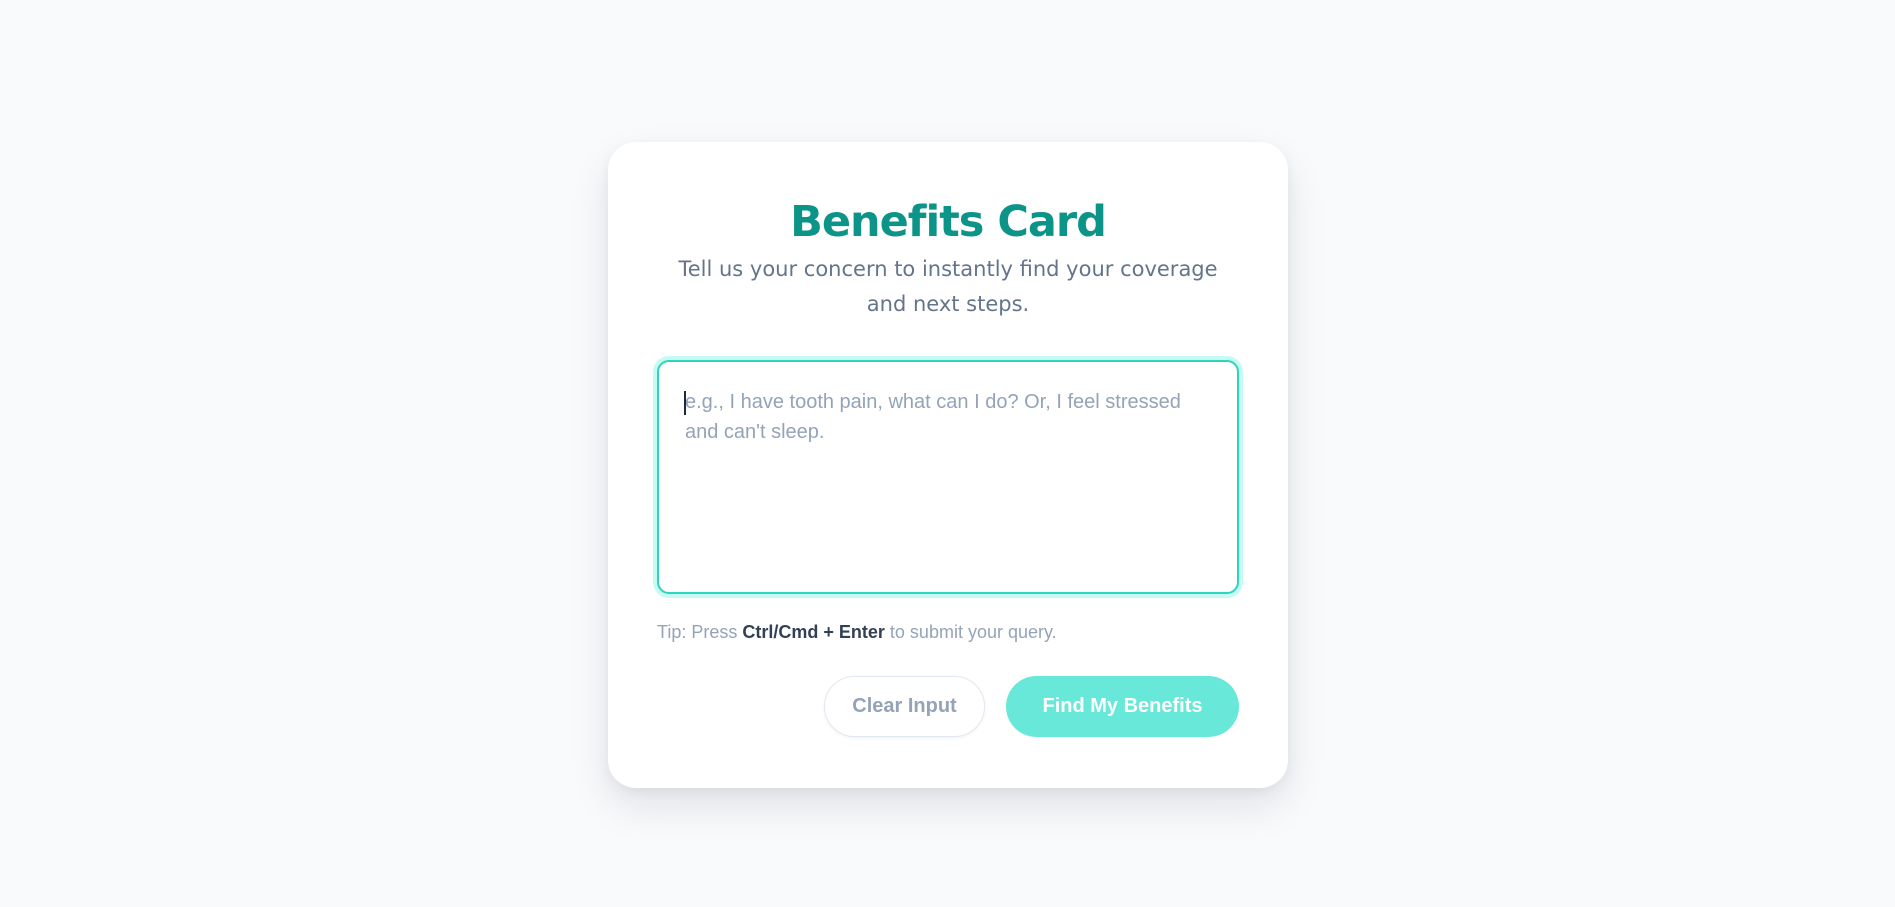 The image size is (1895, 907). I want to click on tip-prefix: Tip: Press, so click(697, 632).